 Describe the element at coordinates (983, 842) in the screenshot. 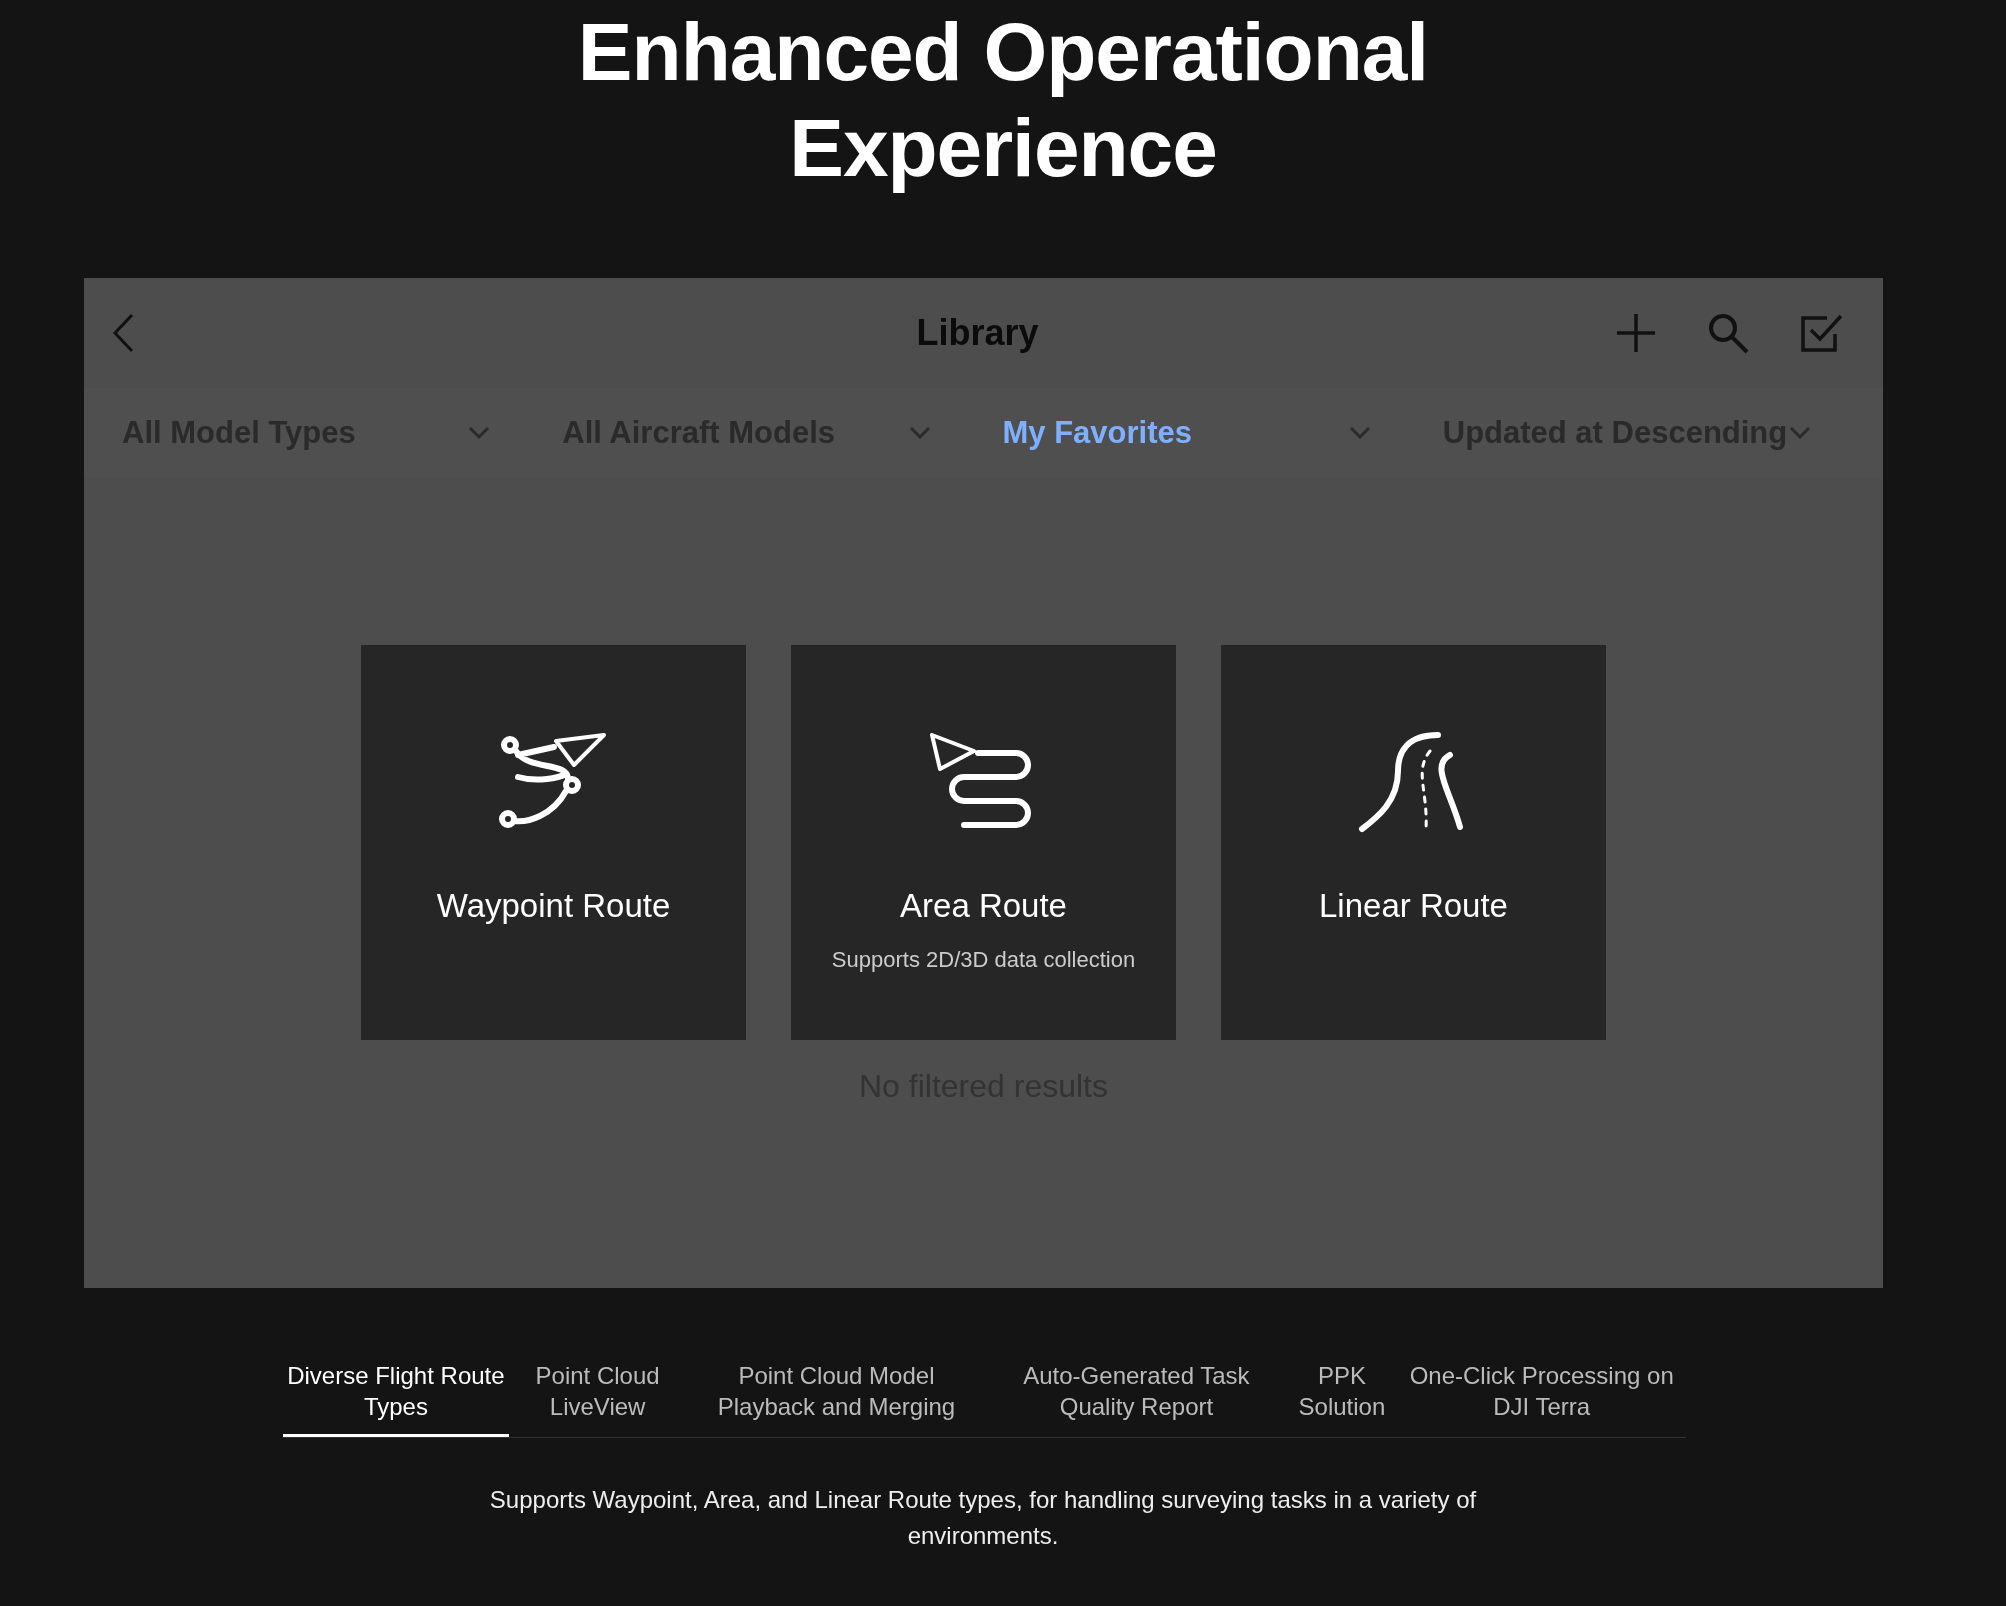

I see `route-card: Area Route Supports 2D/3D data collection` at that location.